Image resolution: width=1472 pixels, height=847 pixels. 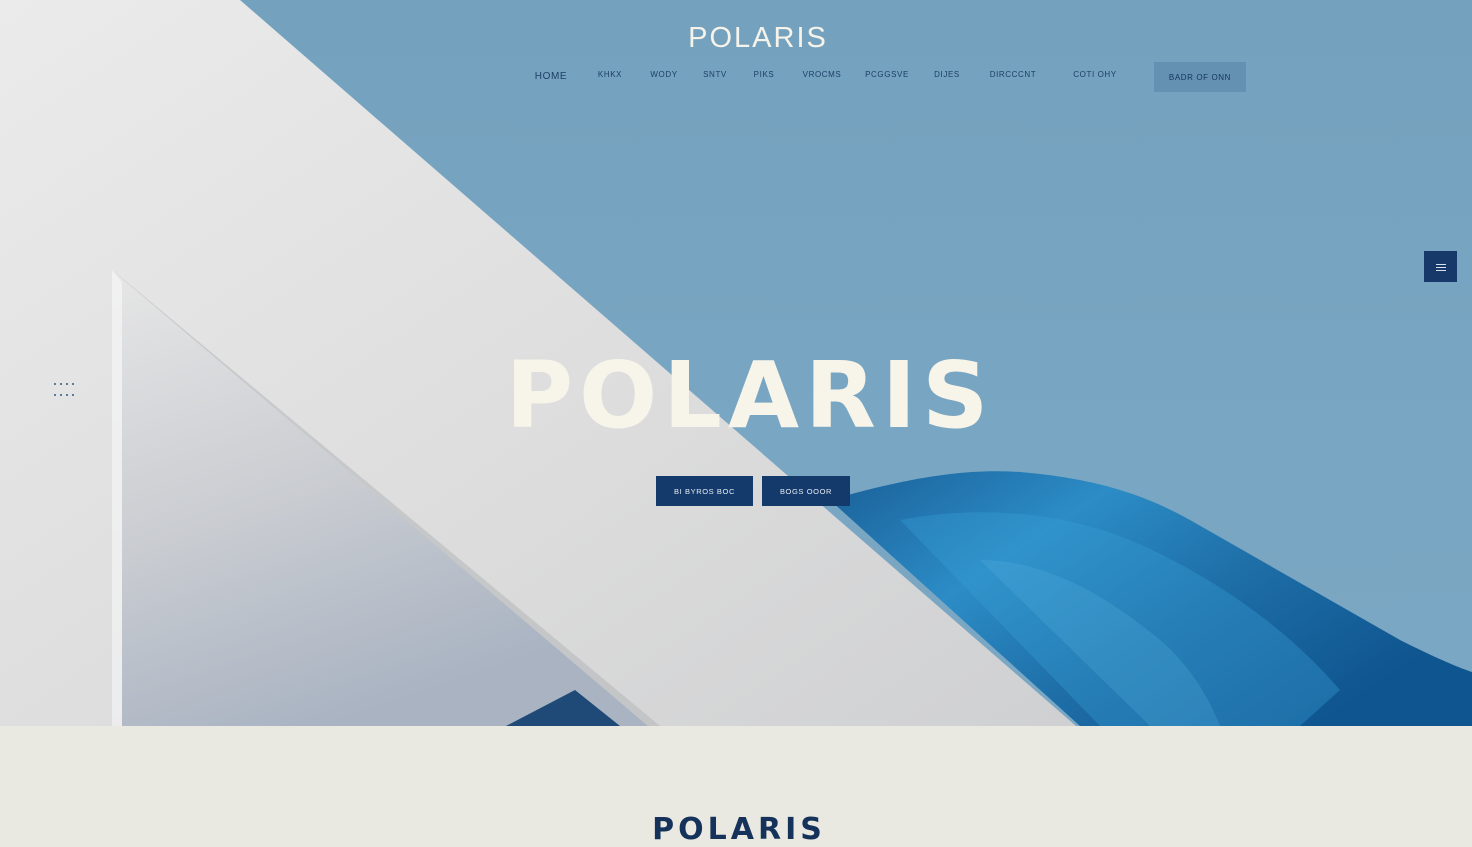 I want to click on side-menu-button, so click(x=1440, y=266).